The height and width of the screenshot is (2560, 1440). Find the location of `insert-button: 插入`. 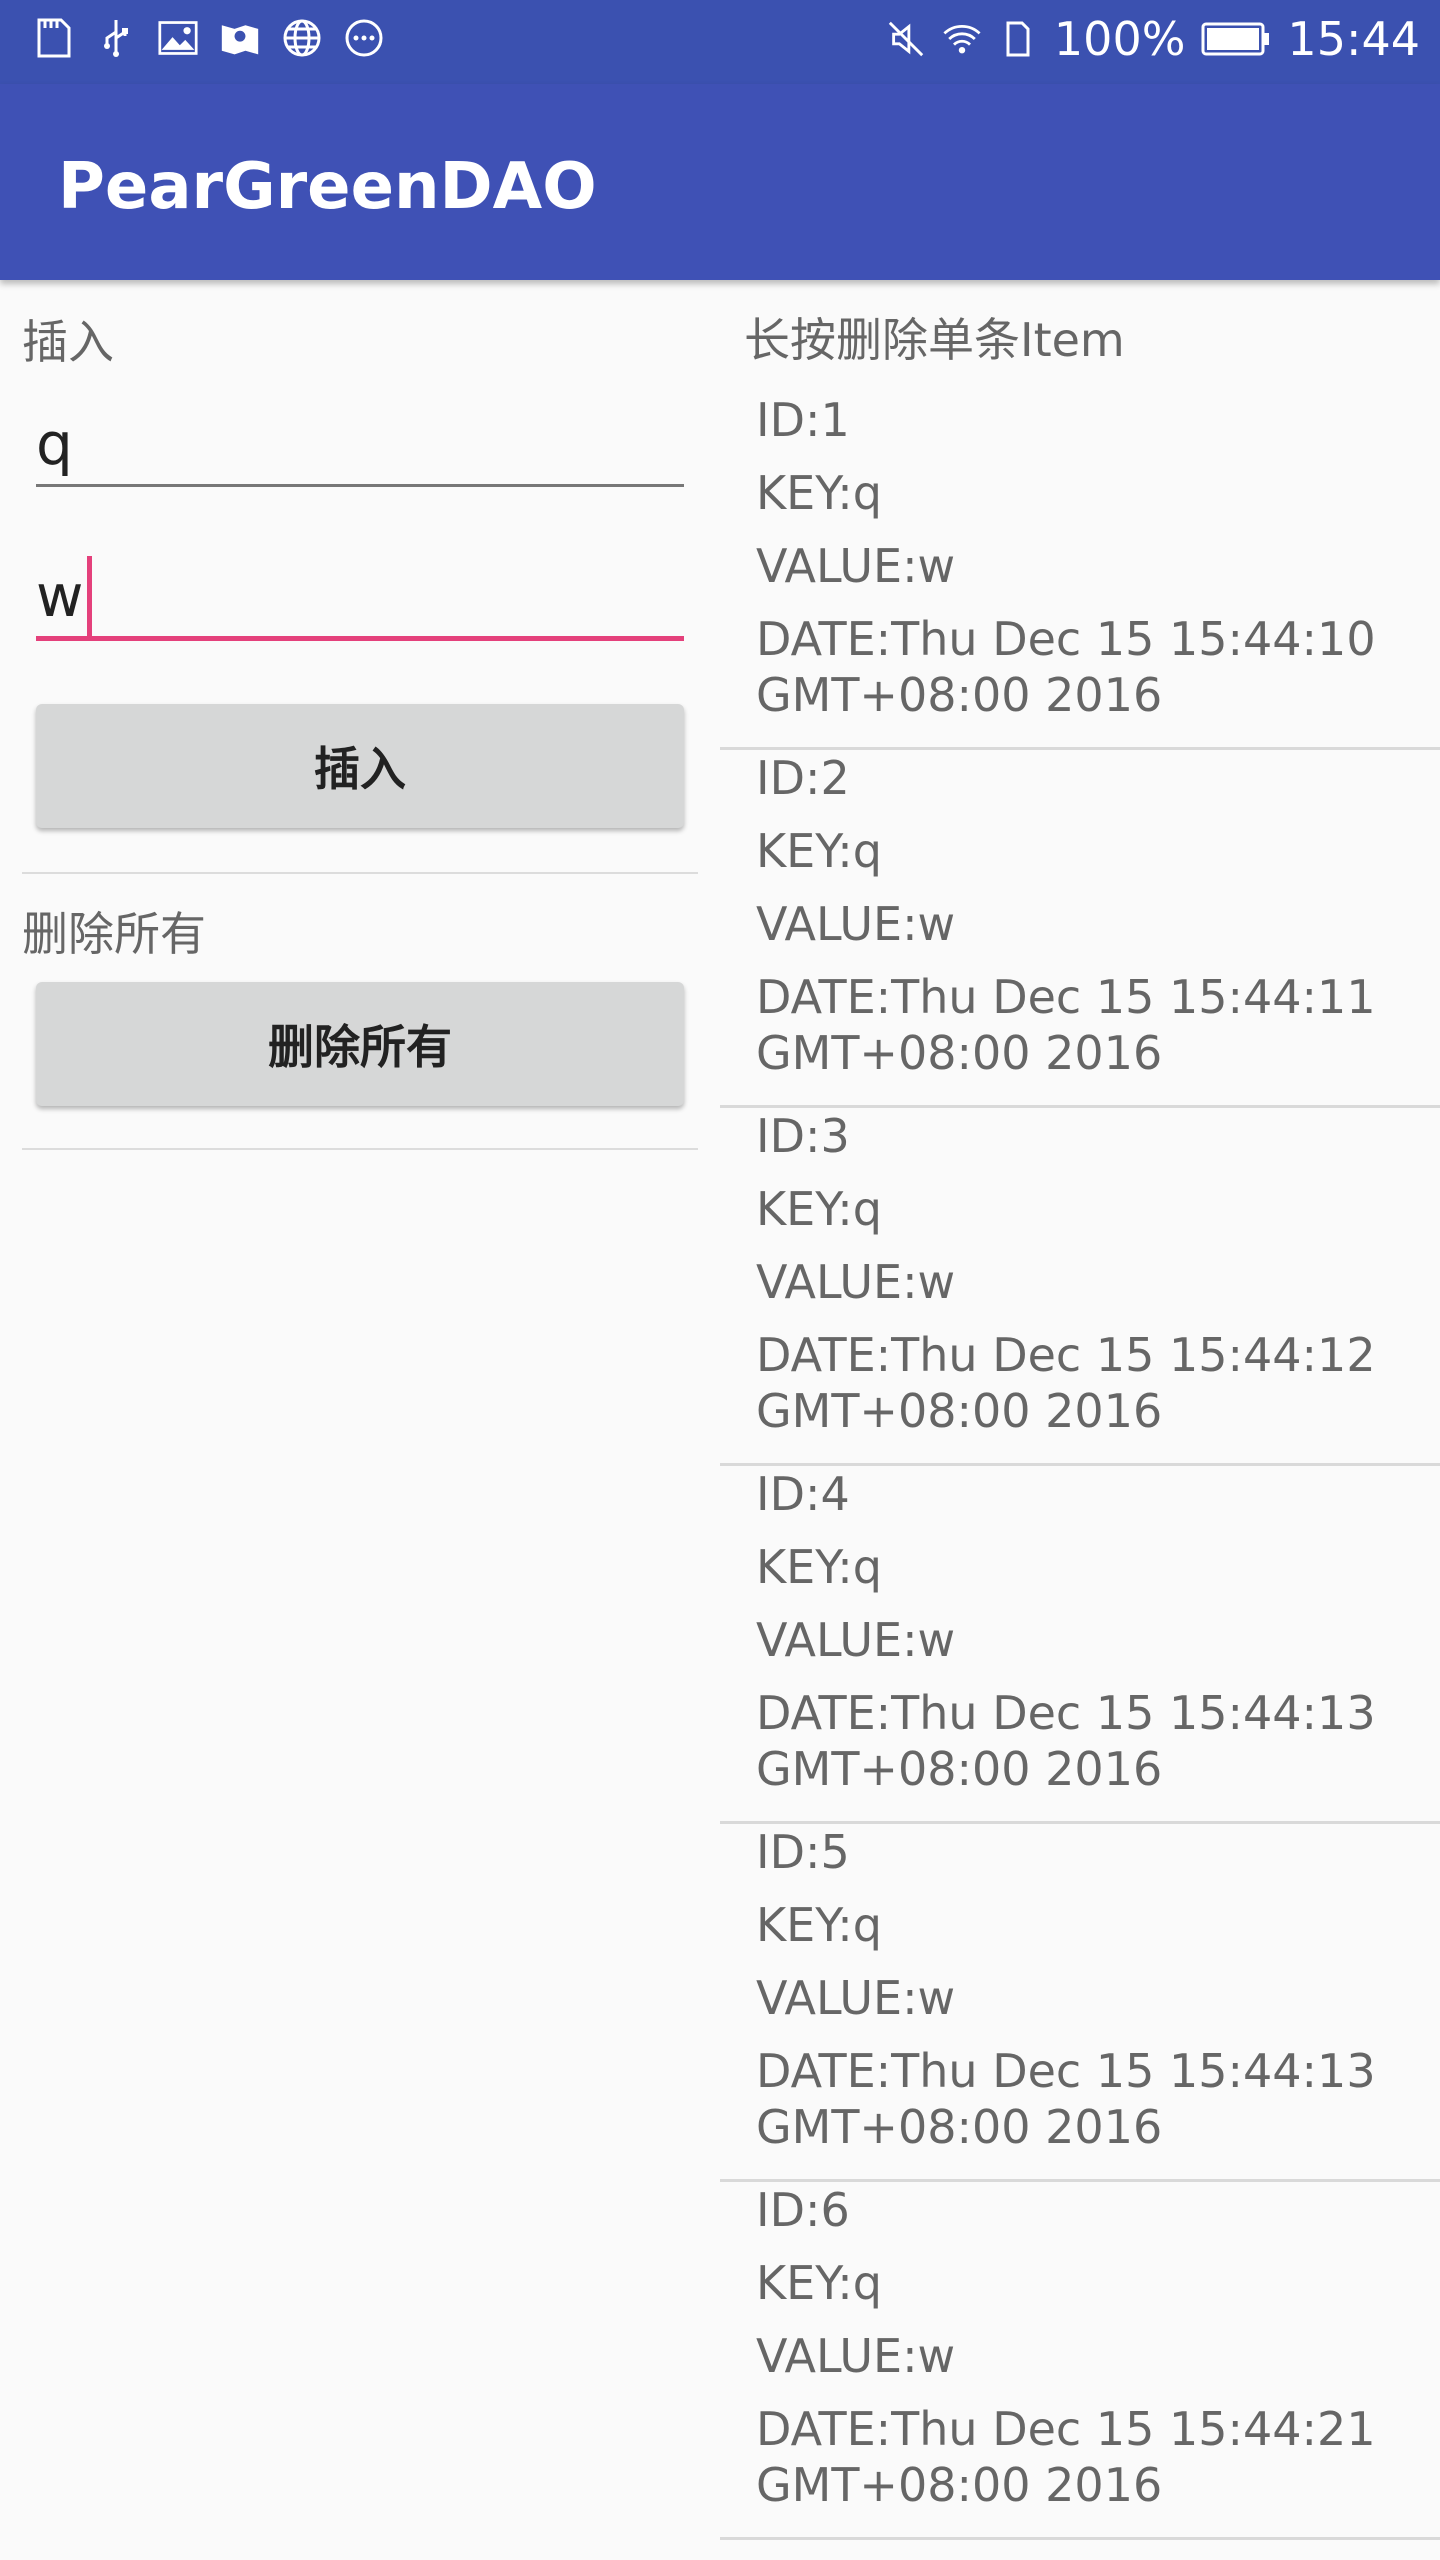

insert-button: 插入 is located at coordinates (360, 766).